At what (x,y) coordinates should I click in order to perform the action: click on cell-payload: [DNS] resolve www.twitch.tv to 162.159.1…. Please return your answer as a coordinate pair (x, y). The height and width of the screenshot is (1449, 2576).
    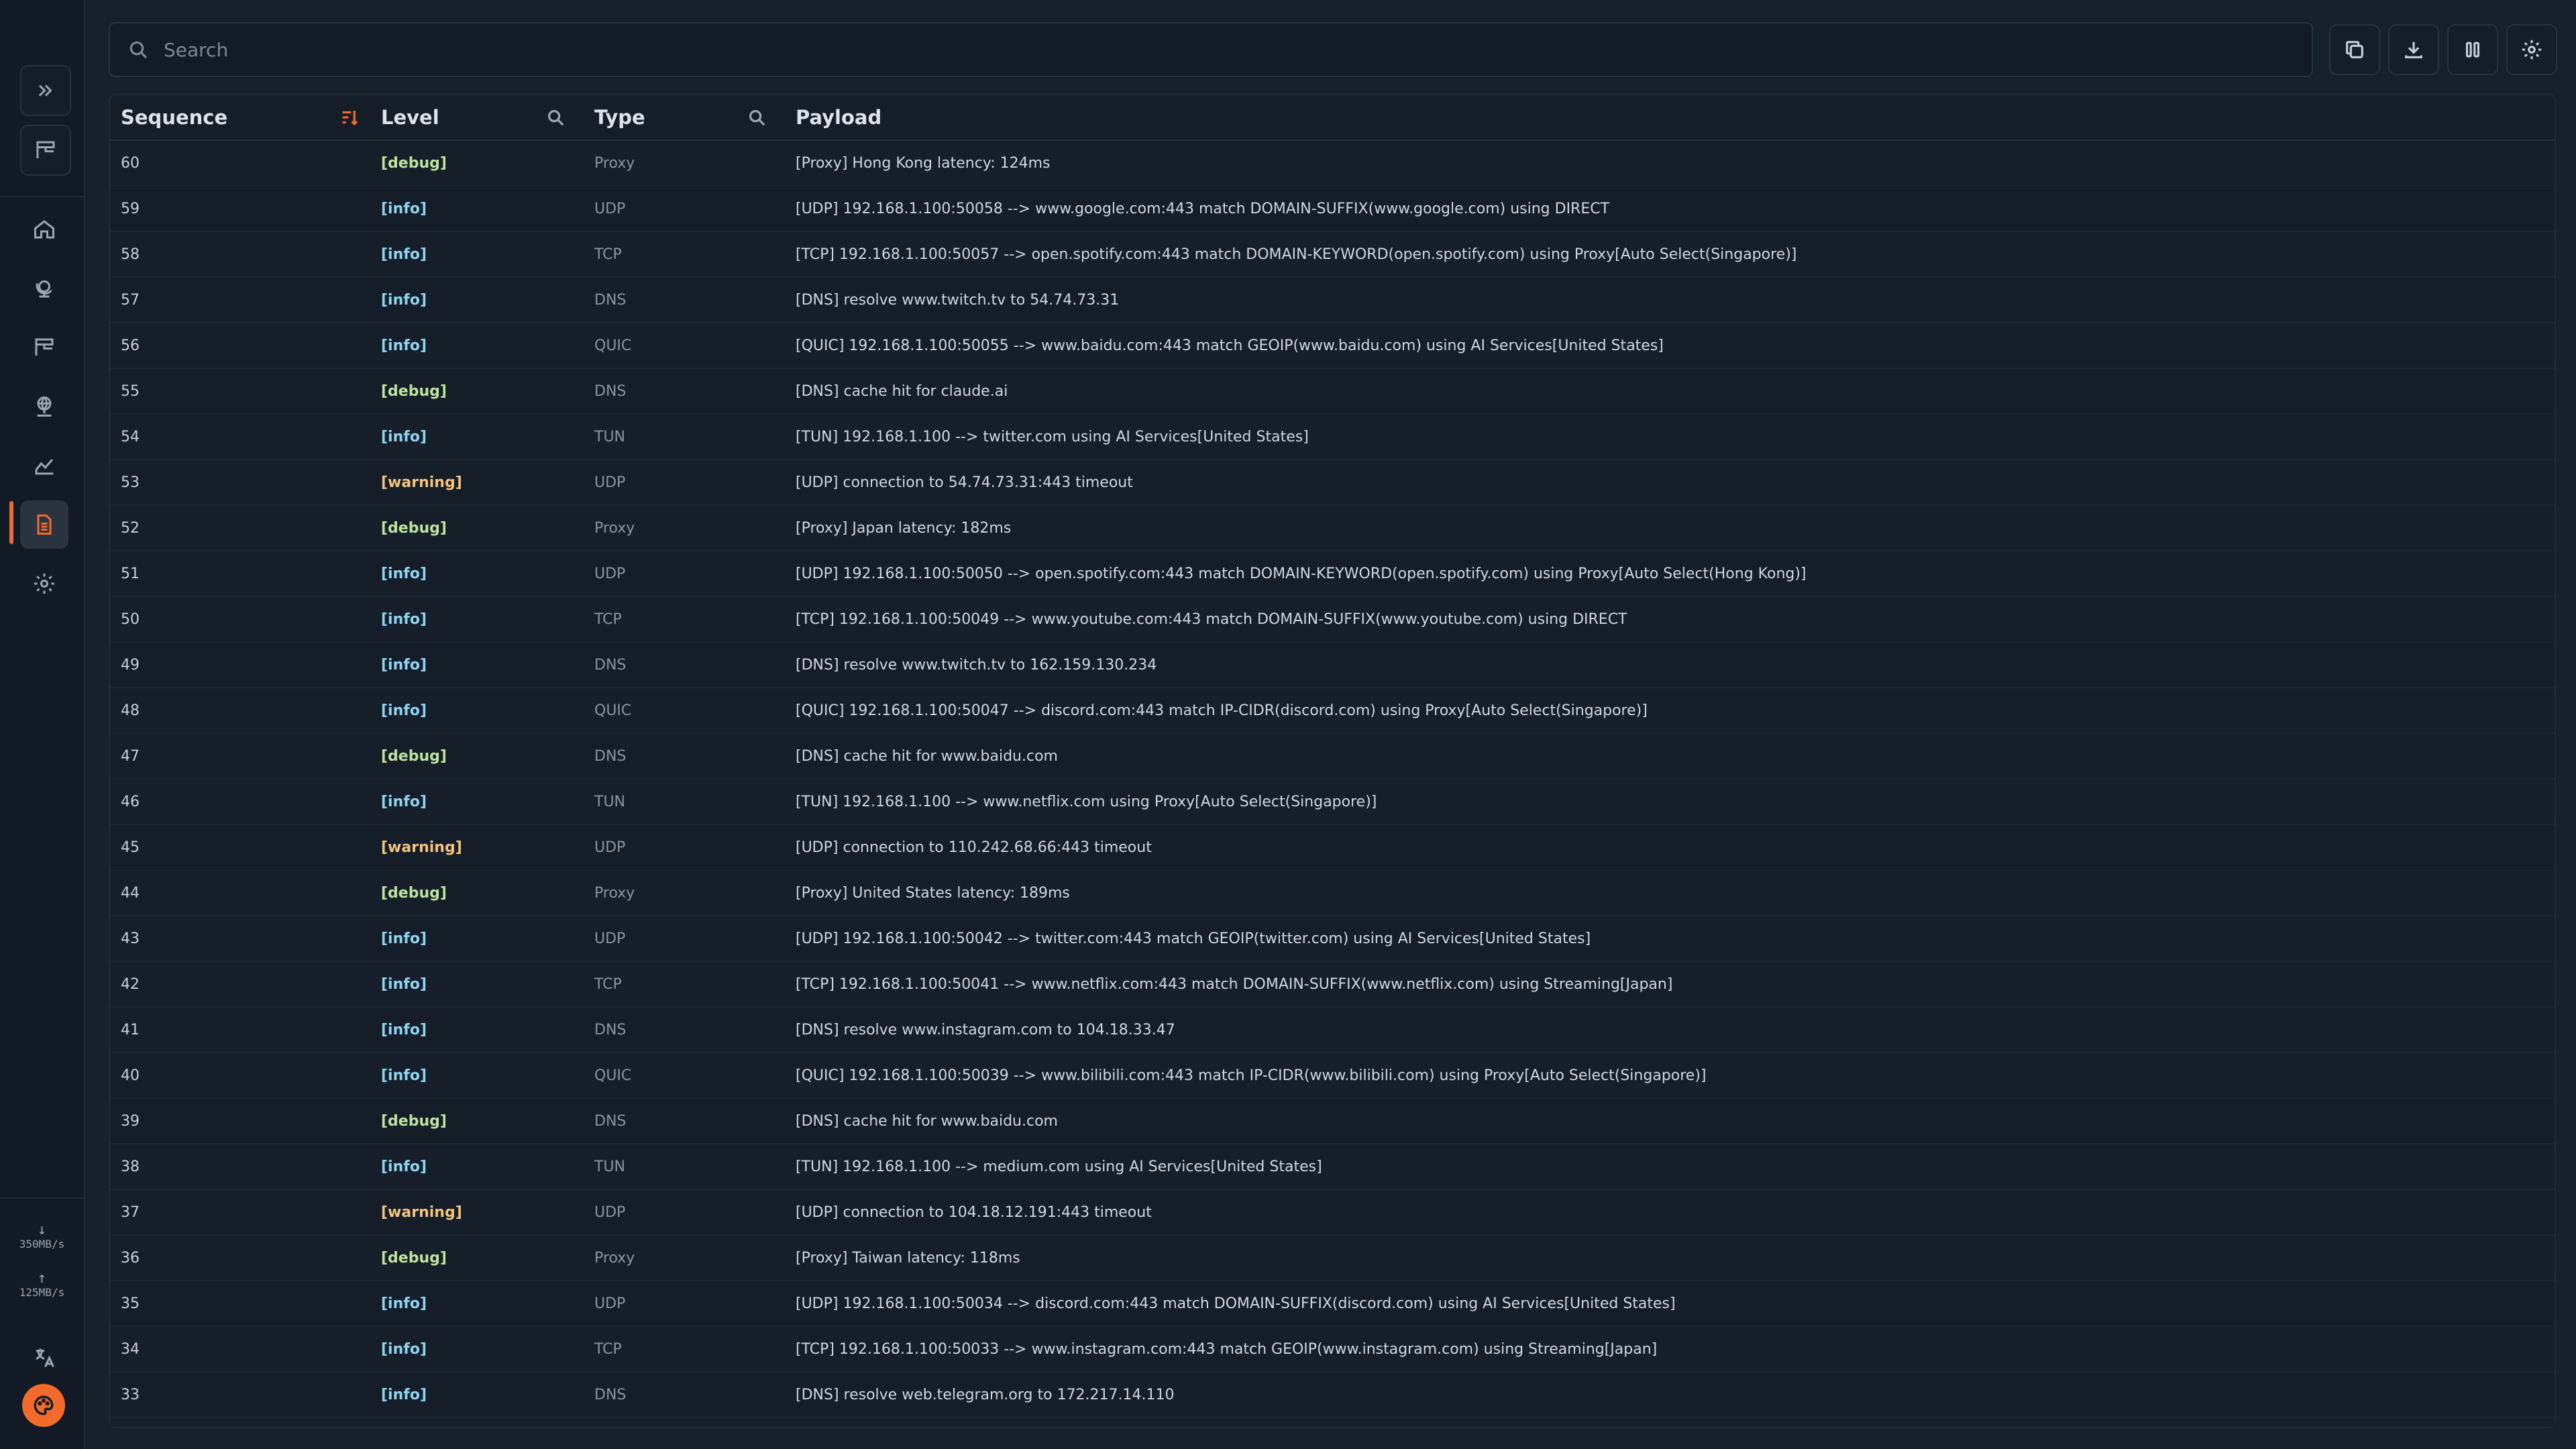
    Looking at the image, I should click on (976, 665).